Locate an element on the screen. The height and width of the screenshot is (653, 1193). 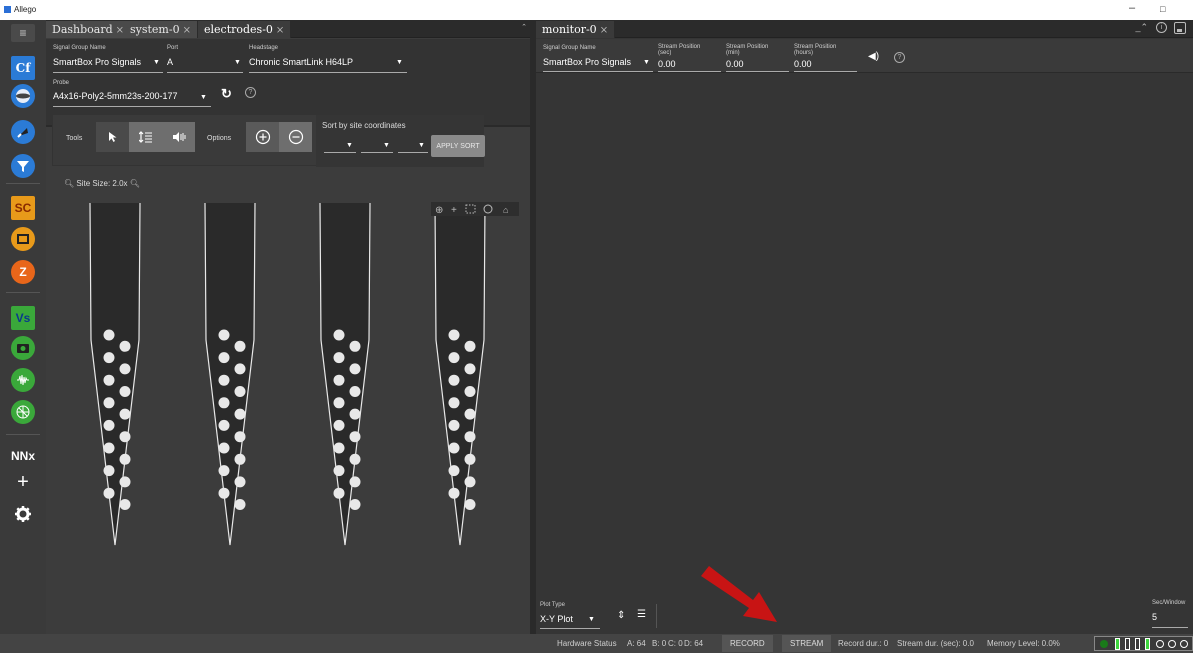
expand-vertical-icon: ⇕ is located at coordinates (621, 615).